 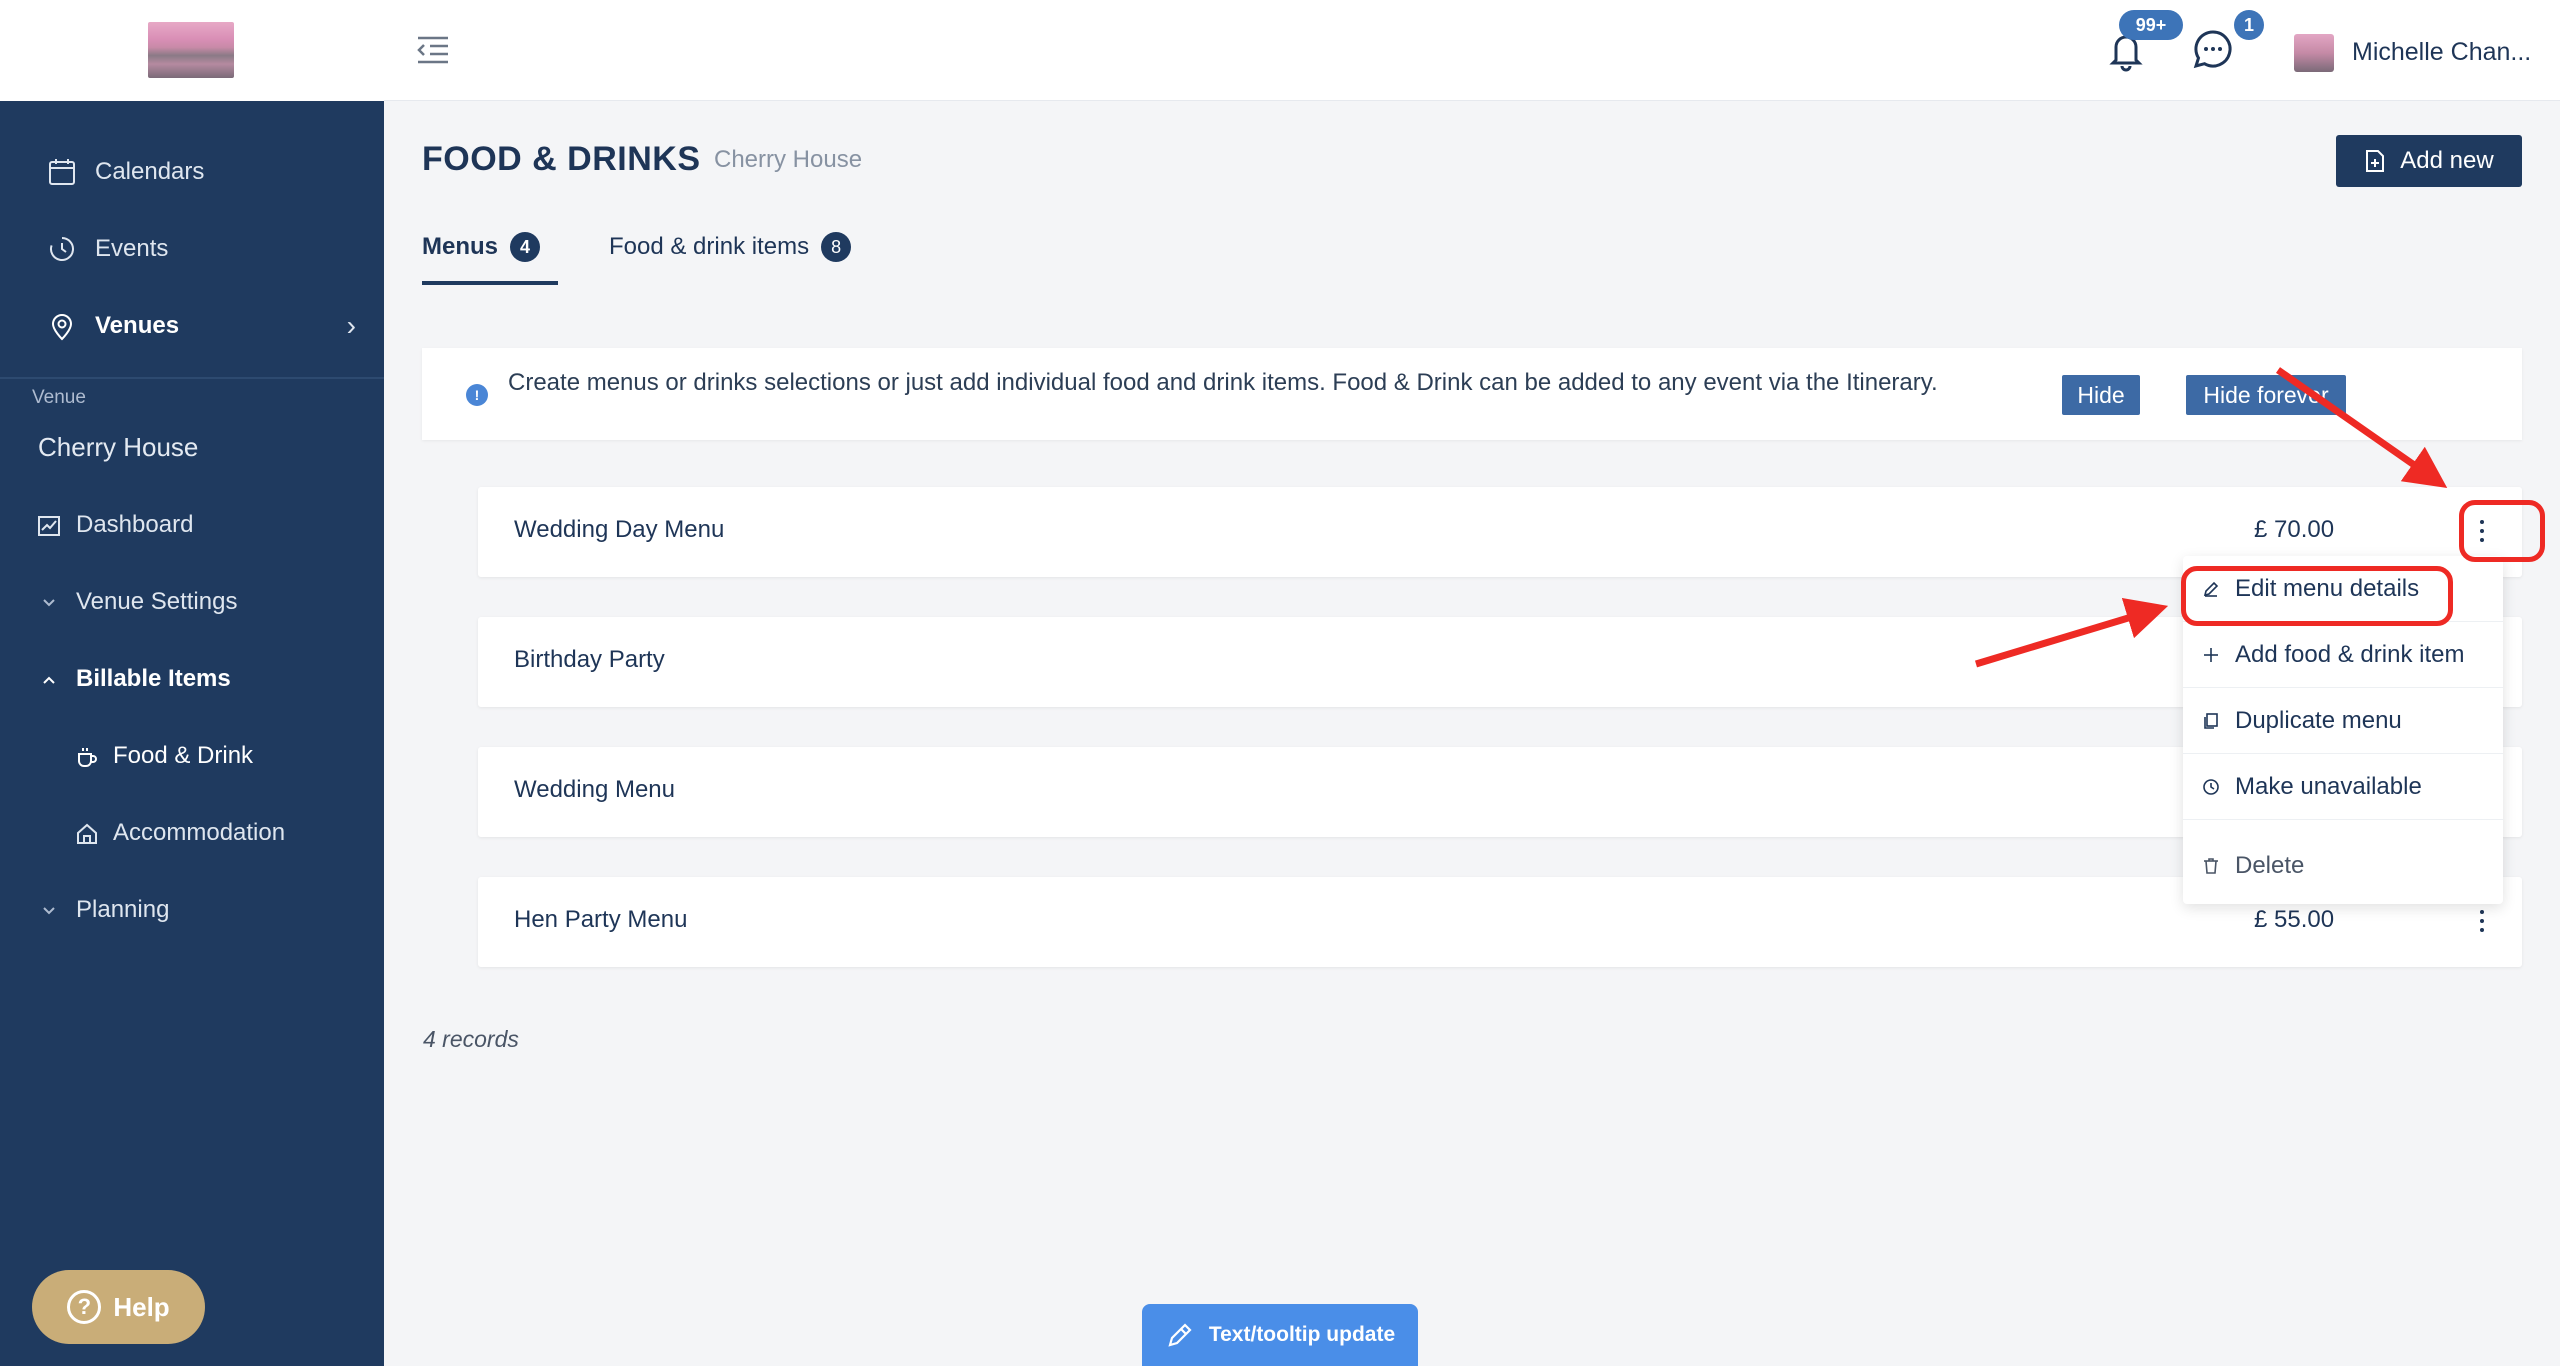 I want to click on annotation-arrows, so click(x=2211, y=517).